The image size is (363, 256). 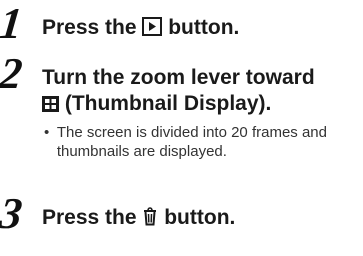 I want to click on step-1: 1 Press the button., so click(x=119, y=24).